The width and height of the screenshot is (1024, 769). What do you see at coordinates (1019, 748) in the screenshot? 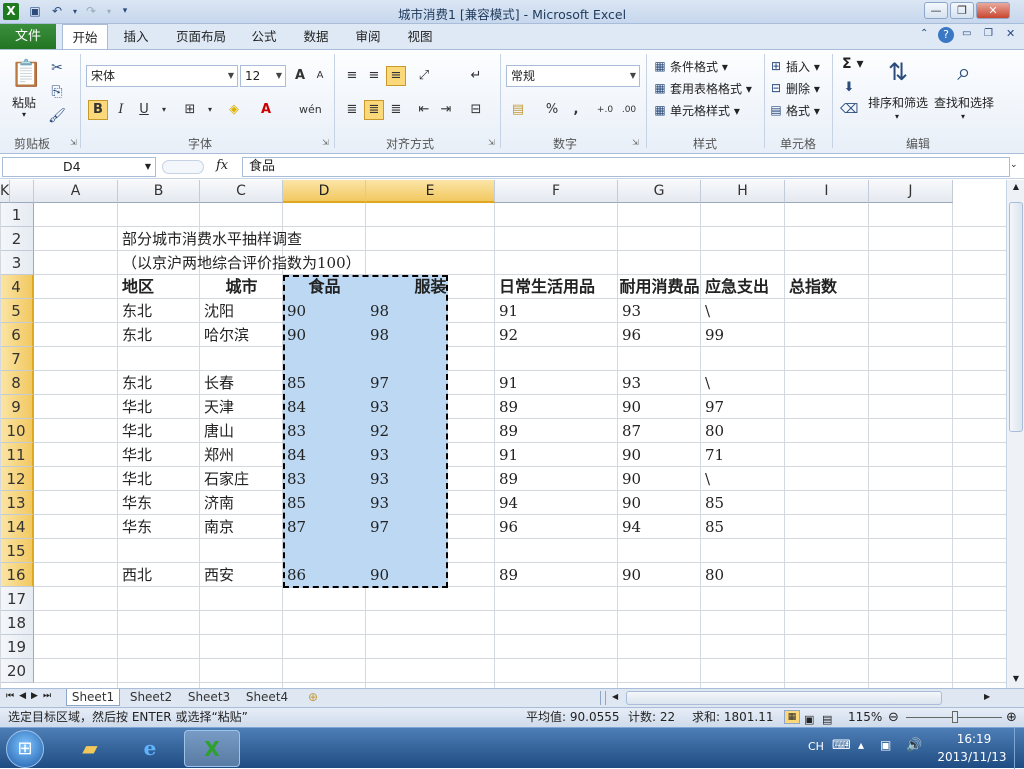
I see `show-desktop-button` at bounding box center [1019, 748].